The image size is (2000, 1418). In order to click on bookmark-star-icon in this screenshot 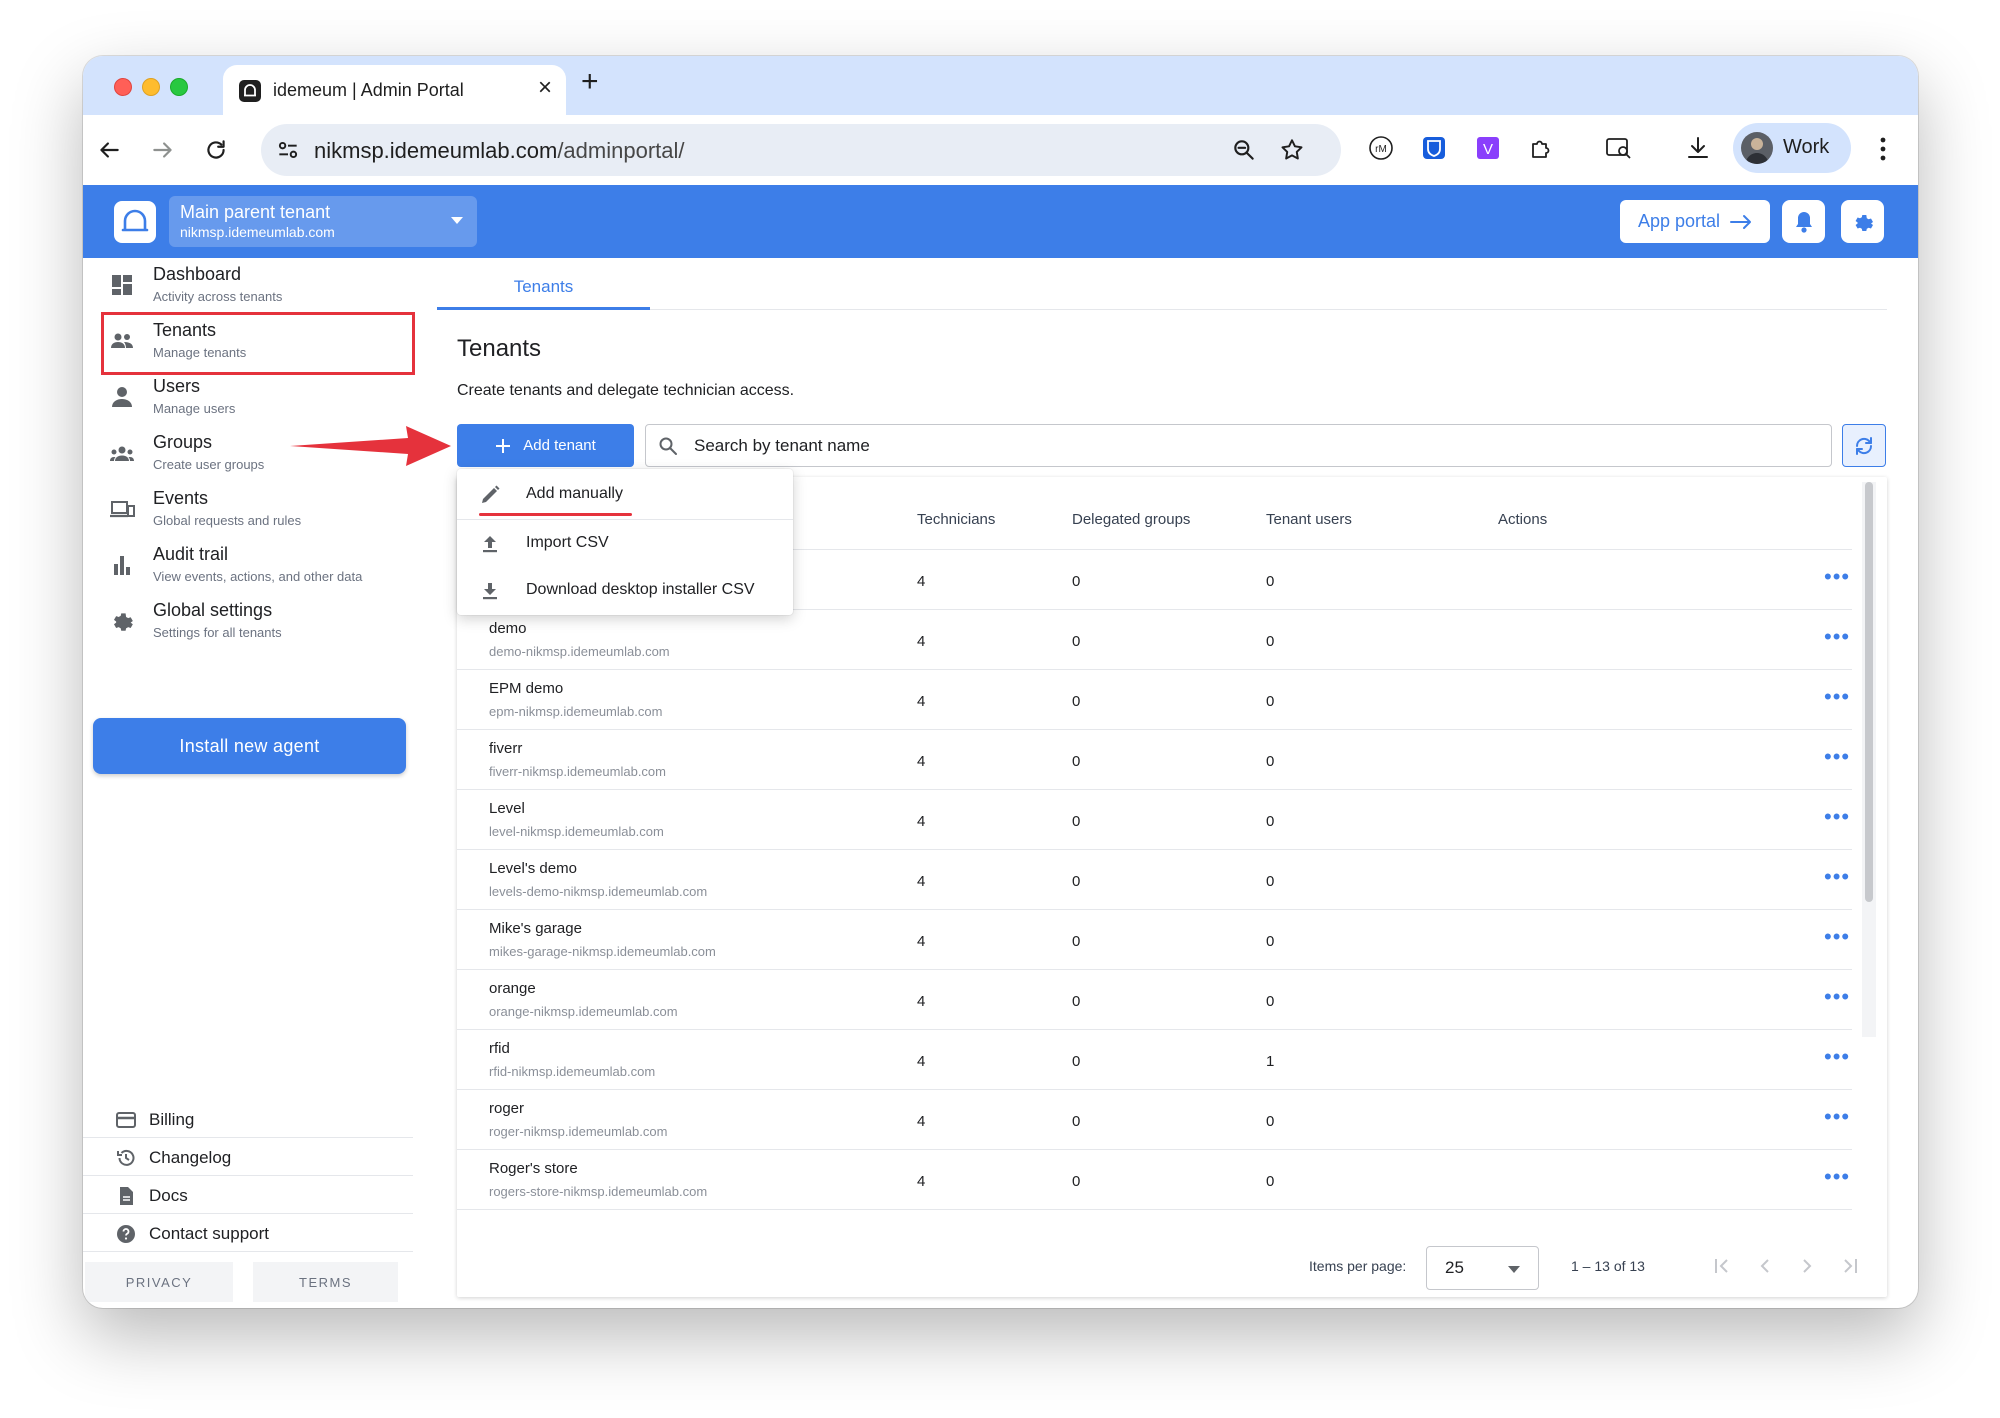, I will do `click(1292, 150)`.